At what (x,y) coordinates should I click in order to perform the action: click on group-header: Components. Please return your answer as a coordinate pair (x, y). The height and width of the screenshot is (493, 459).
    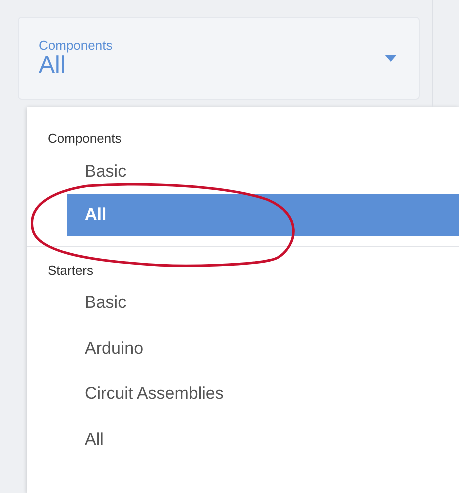
    Looking at the image, I should click on (84, 139).